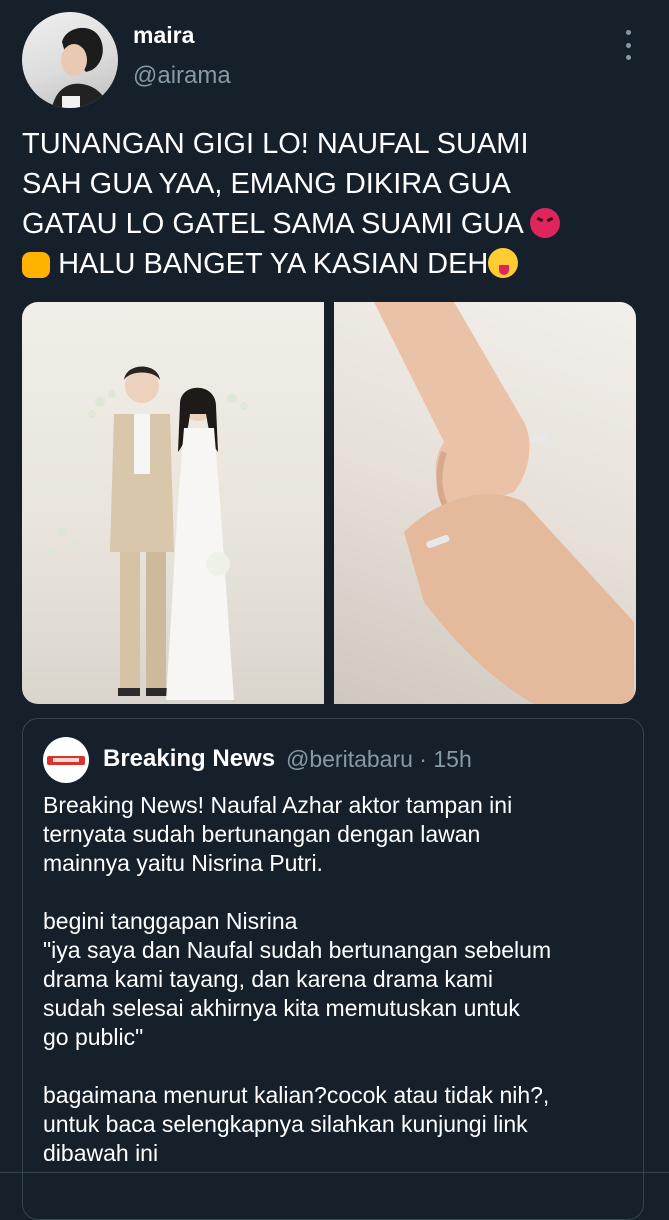 The image size is (669, 1220). Describe the element at coordinates (504, 503) in the screenshot. I see `hands-illustration` at that location.